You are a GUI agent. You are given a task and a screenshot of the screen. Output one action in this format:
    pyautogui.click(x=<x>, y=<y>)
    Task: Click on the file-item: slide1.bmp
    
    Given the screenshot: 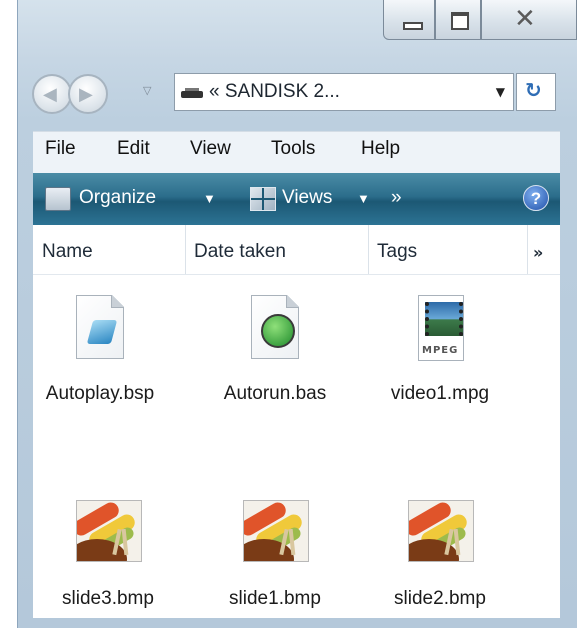 What is the action you would take?
    pyautogui.click(x=275, y=555)
    